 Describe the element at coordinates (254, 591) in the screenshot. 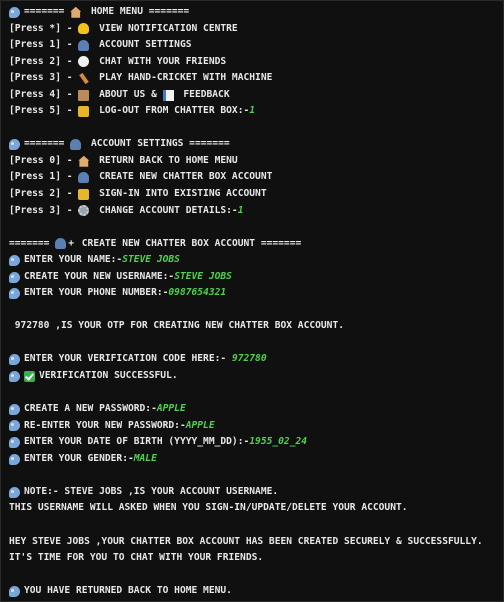

I see `return-line: YOU HAVE RETURNED BACK TO HOME MENU.` at that location.